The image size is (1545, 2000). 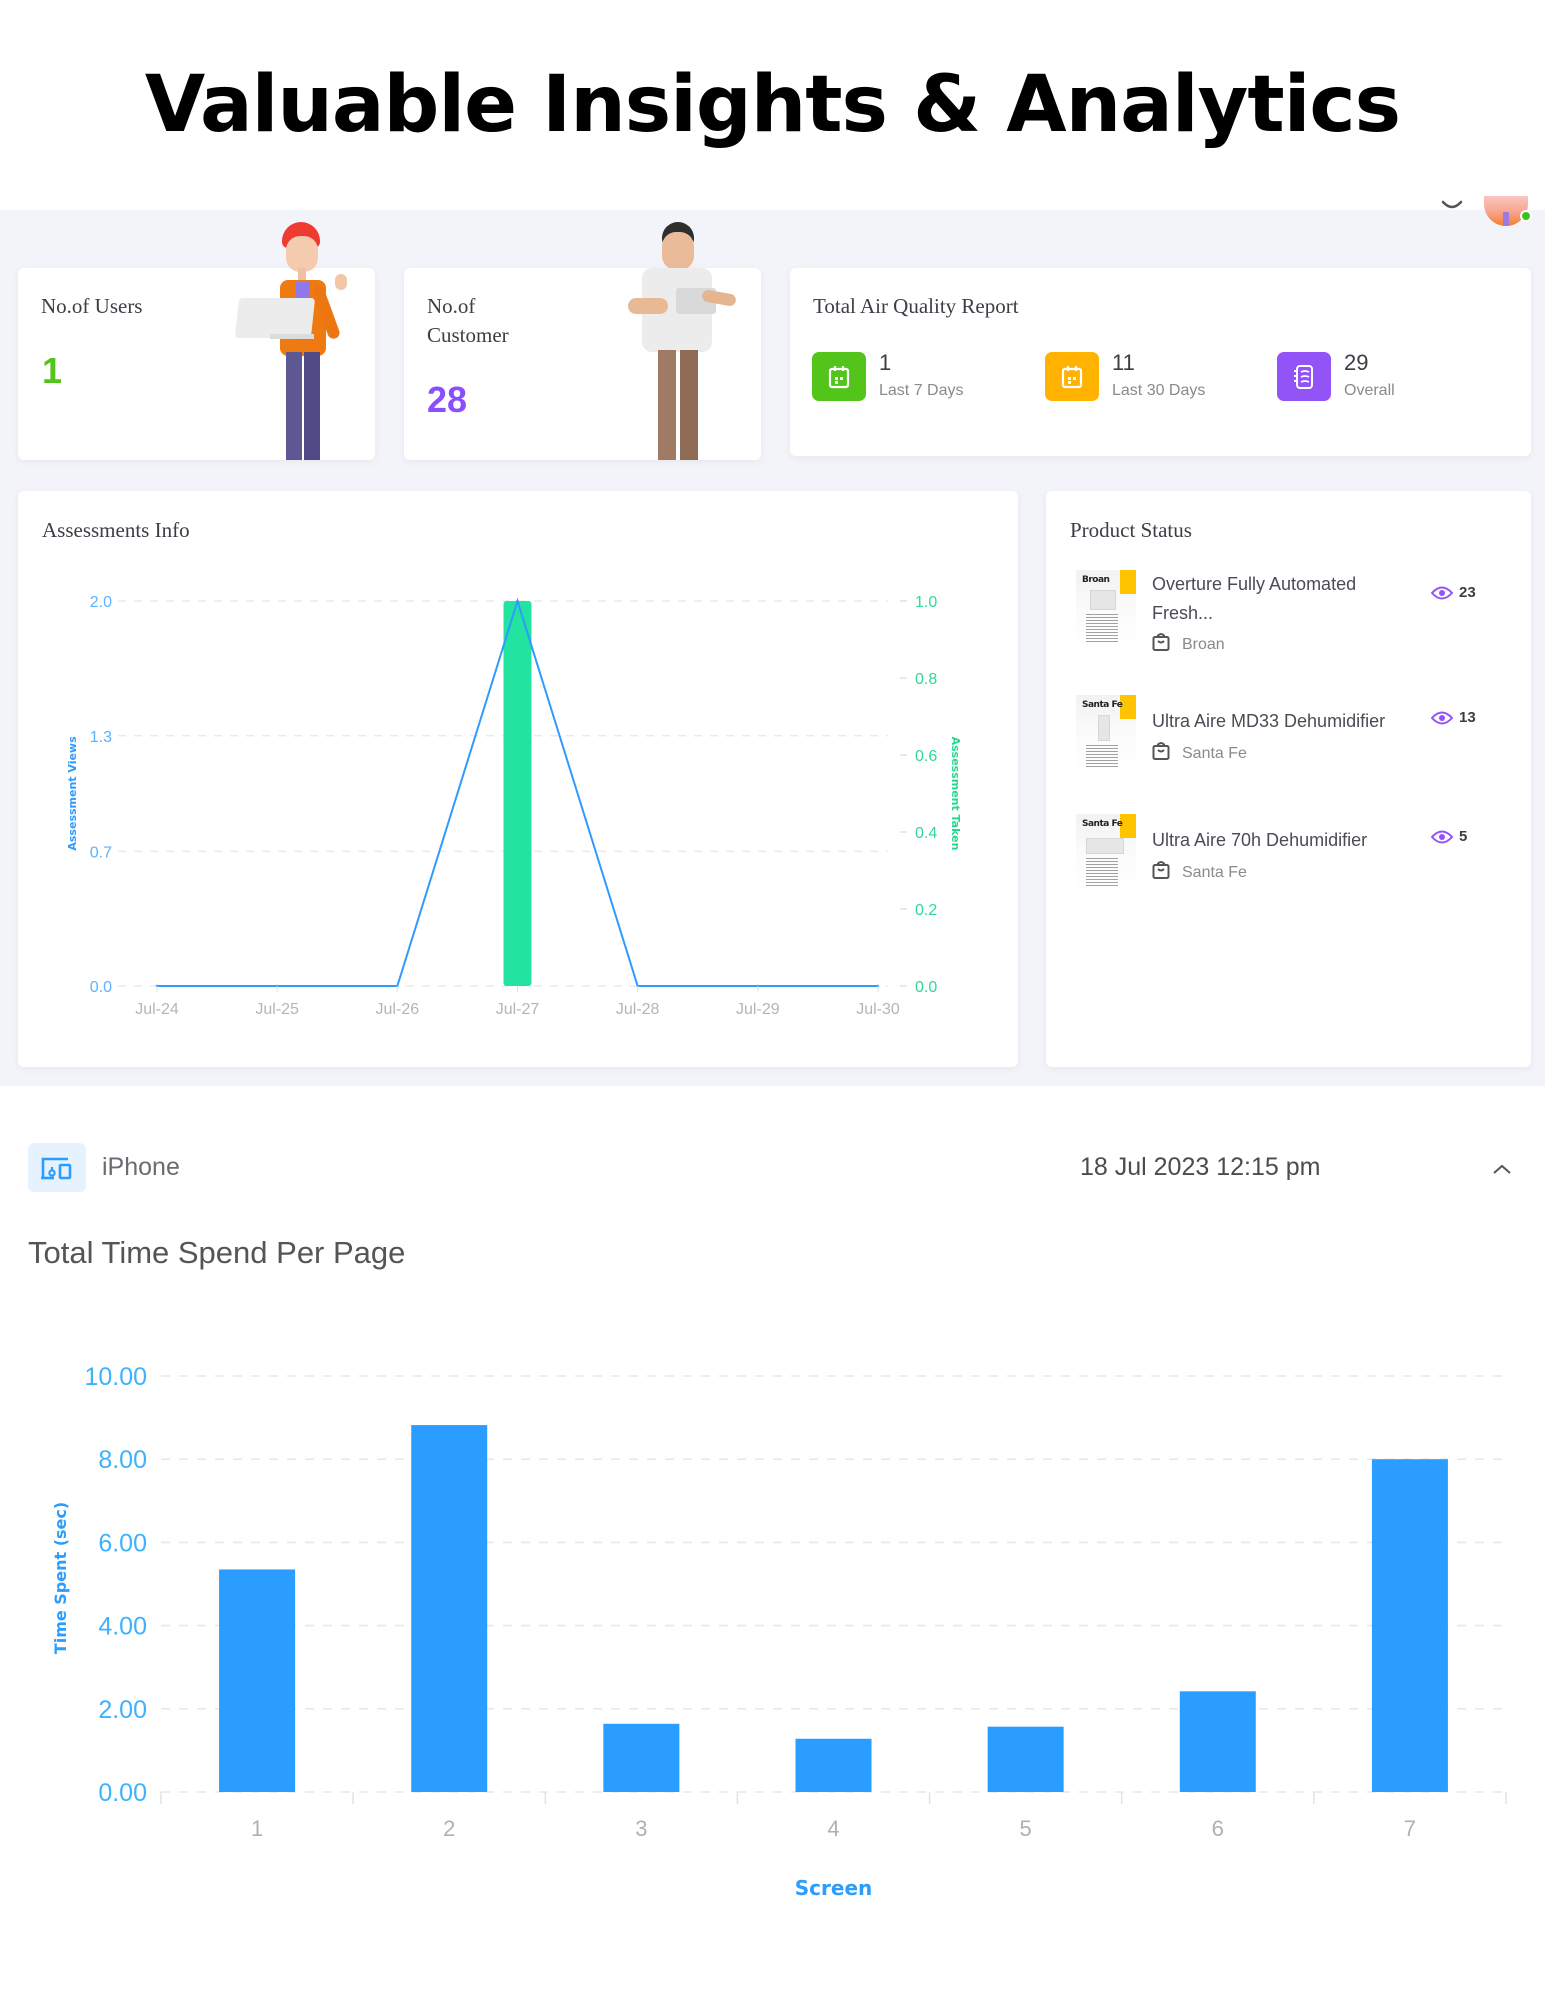 I want to click on product-status-title: Product Status, so click(x=1131, y=530).